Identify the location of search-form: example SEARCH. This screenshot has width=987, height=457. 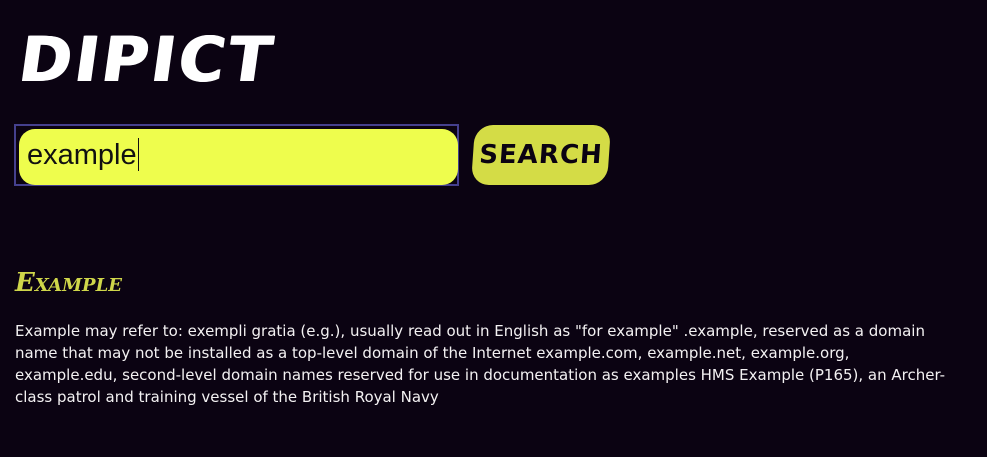
(313, 155).